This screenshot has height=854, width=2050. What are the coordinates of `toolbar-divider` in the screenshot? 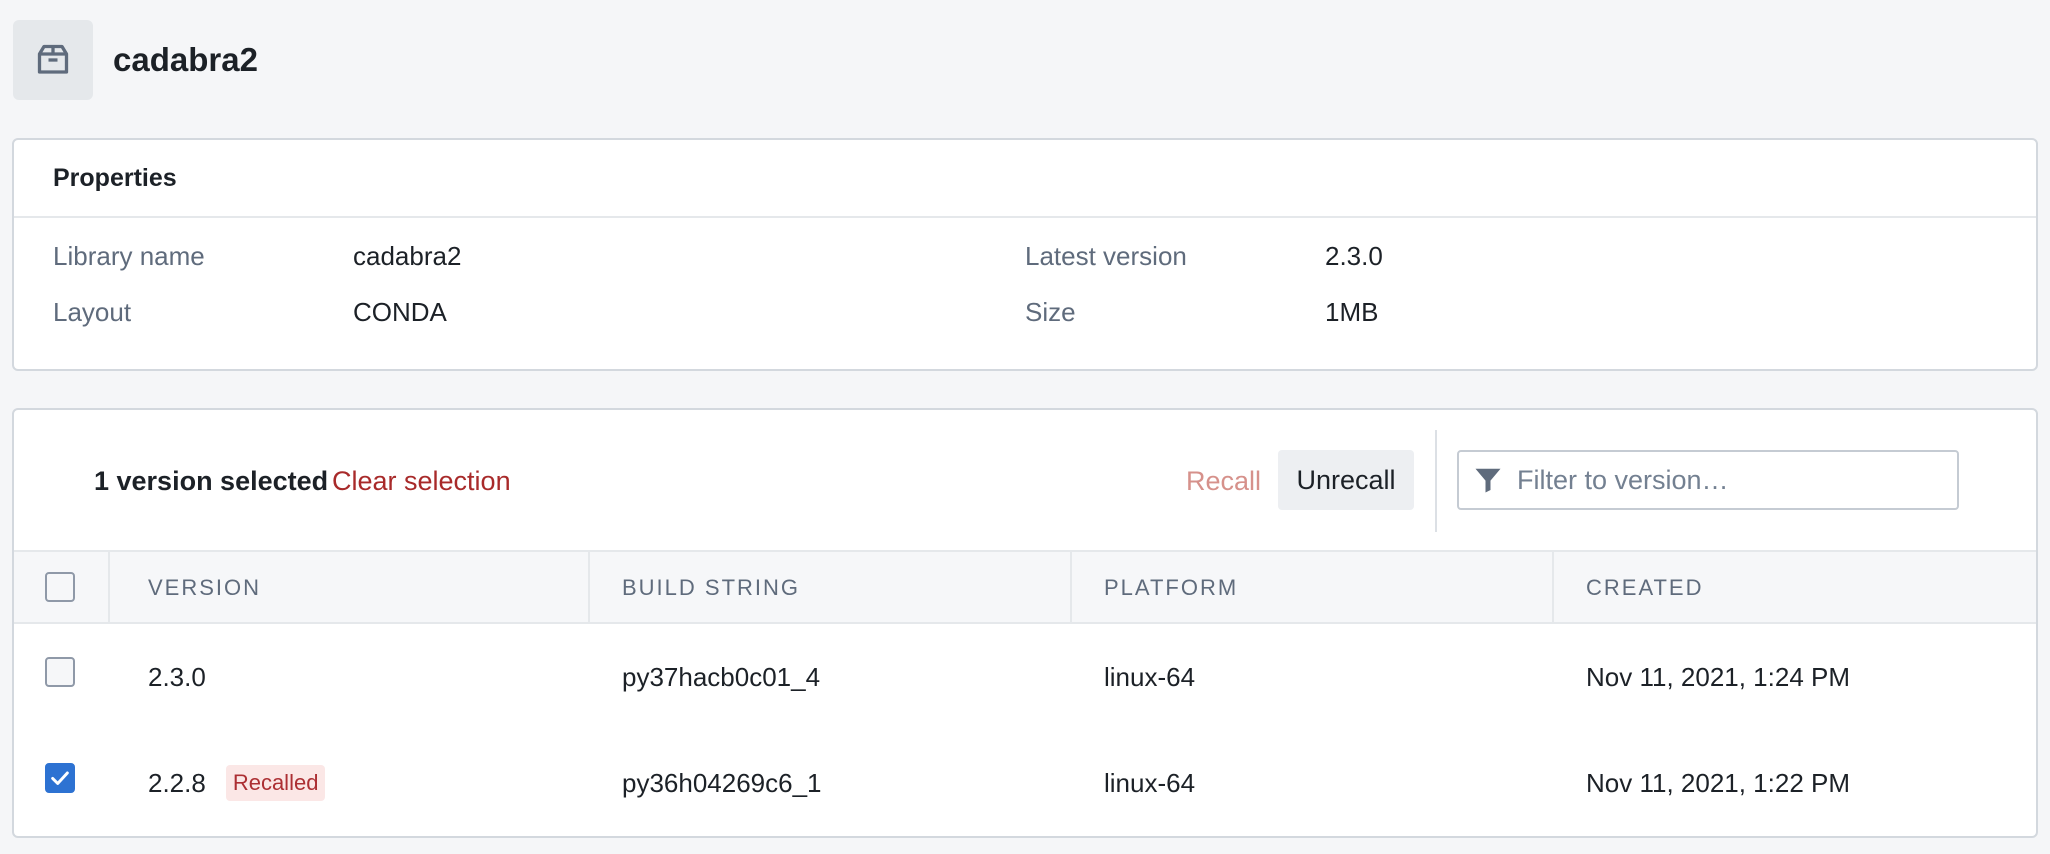 It's located at (1436, 481).